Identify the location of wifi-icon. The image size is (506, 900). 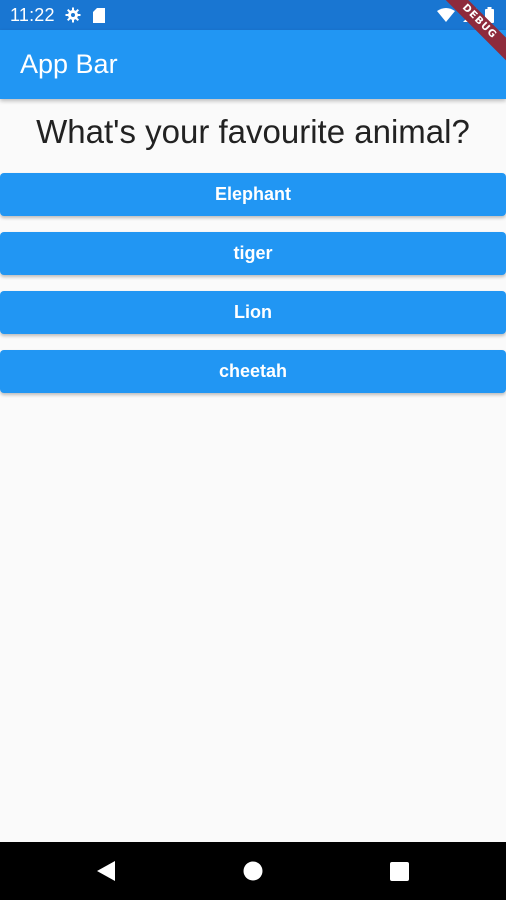
(446, 15).